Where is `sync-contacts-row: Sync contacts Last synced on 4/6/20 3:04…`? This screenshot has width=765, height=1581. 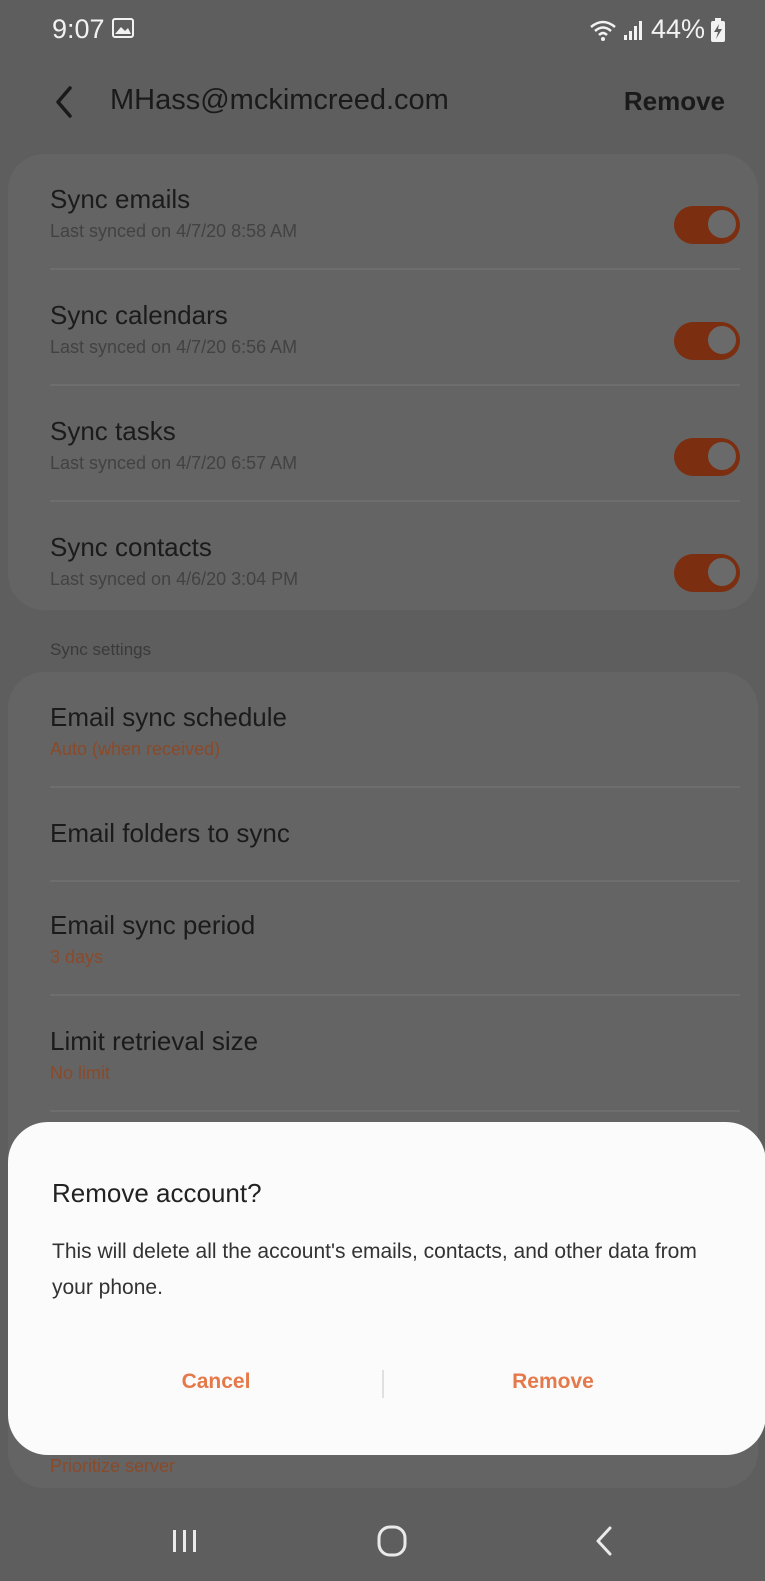 sync-contacts-row: Sync contacts Last synced on 4/6/20 3:04… is located at coordinates (395, 562).